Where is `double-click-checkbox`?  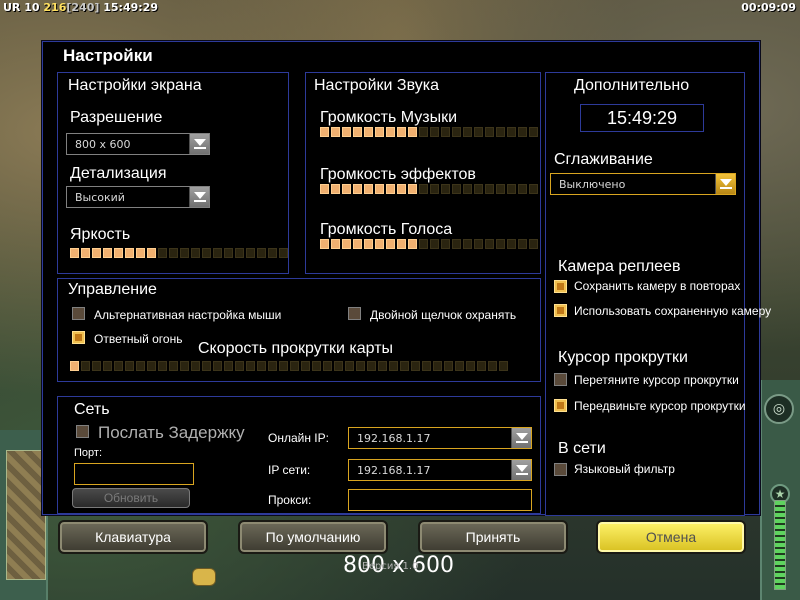 double-click-checkbox is located at coordinates (354, 313).